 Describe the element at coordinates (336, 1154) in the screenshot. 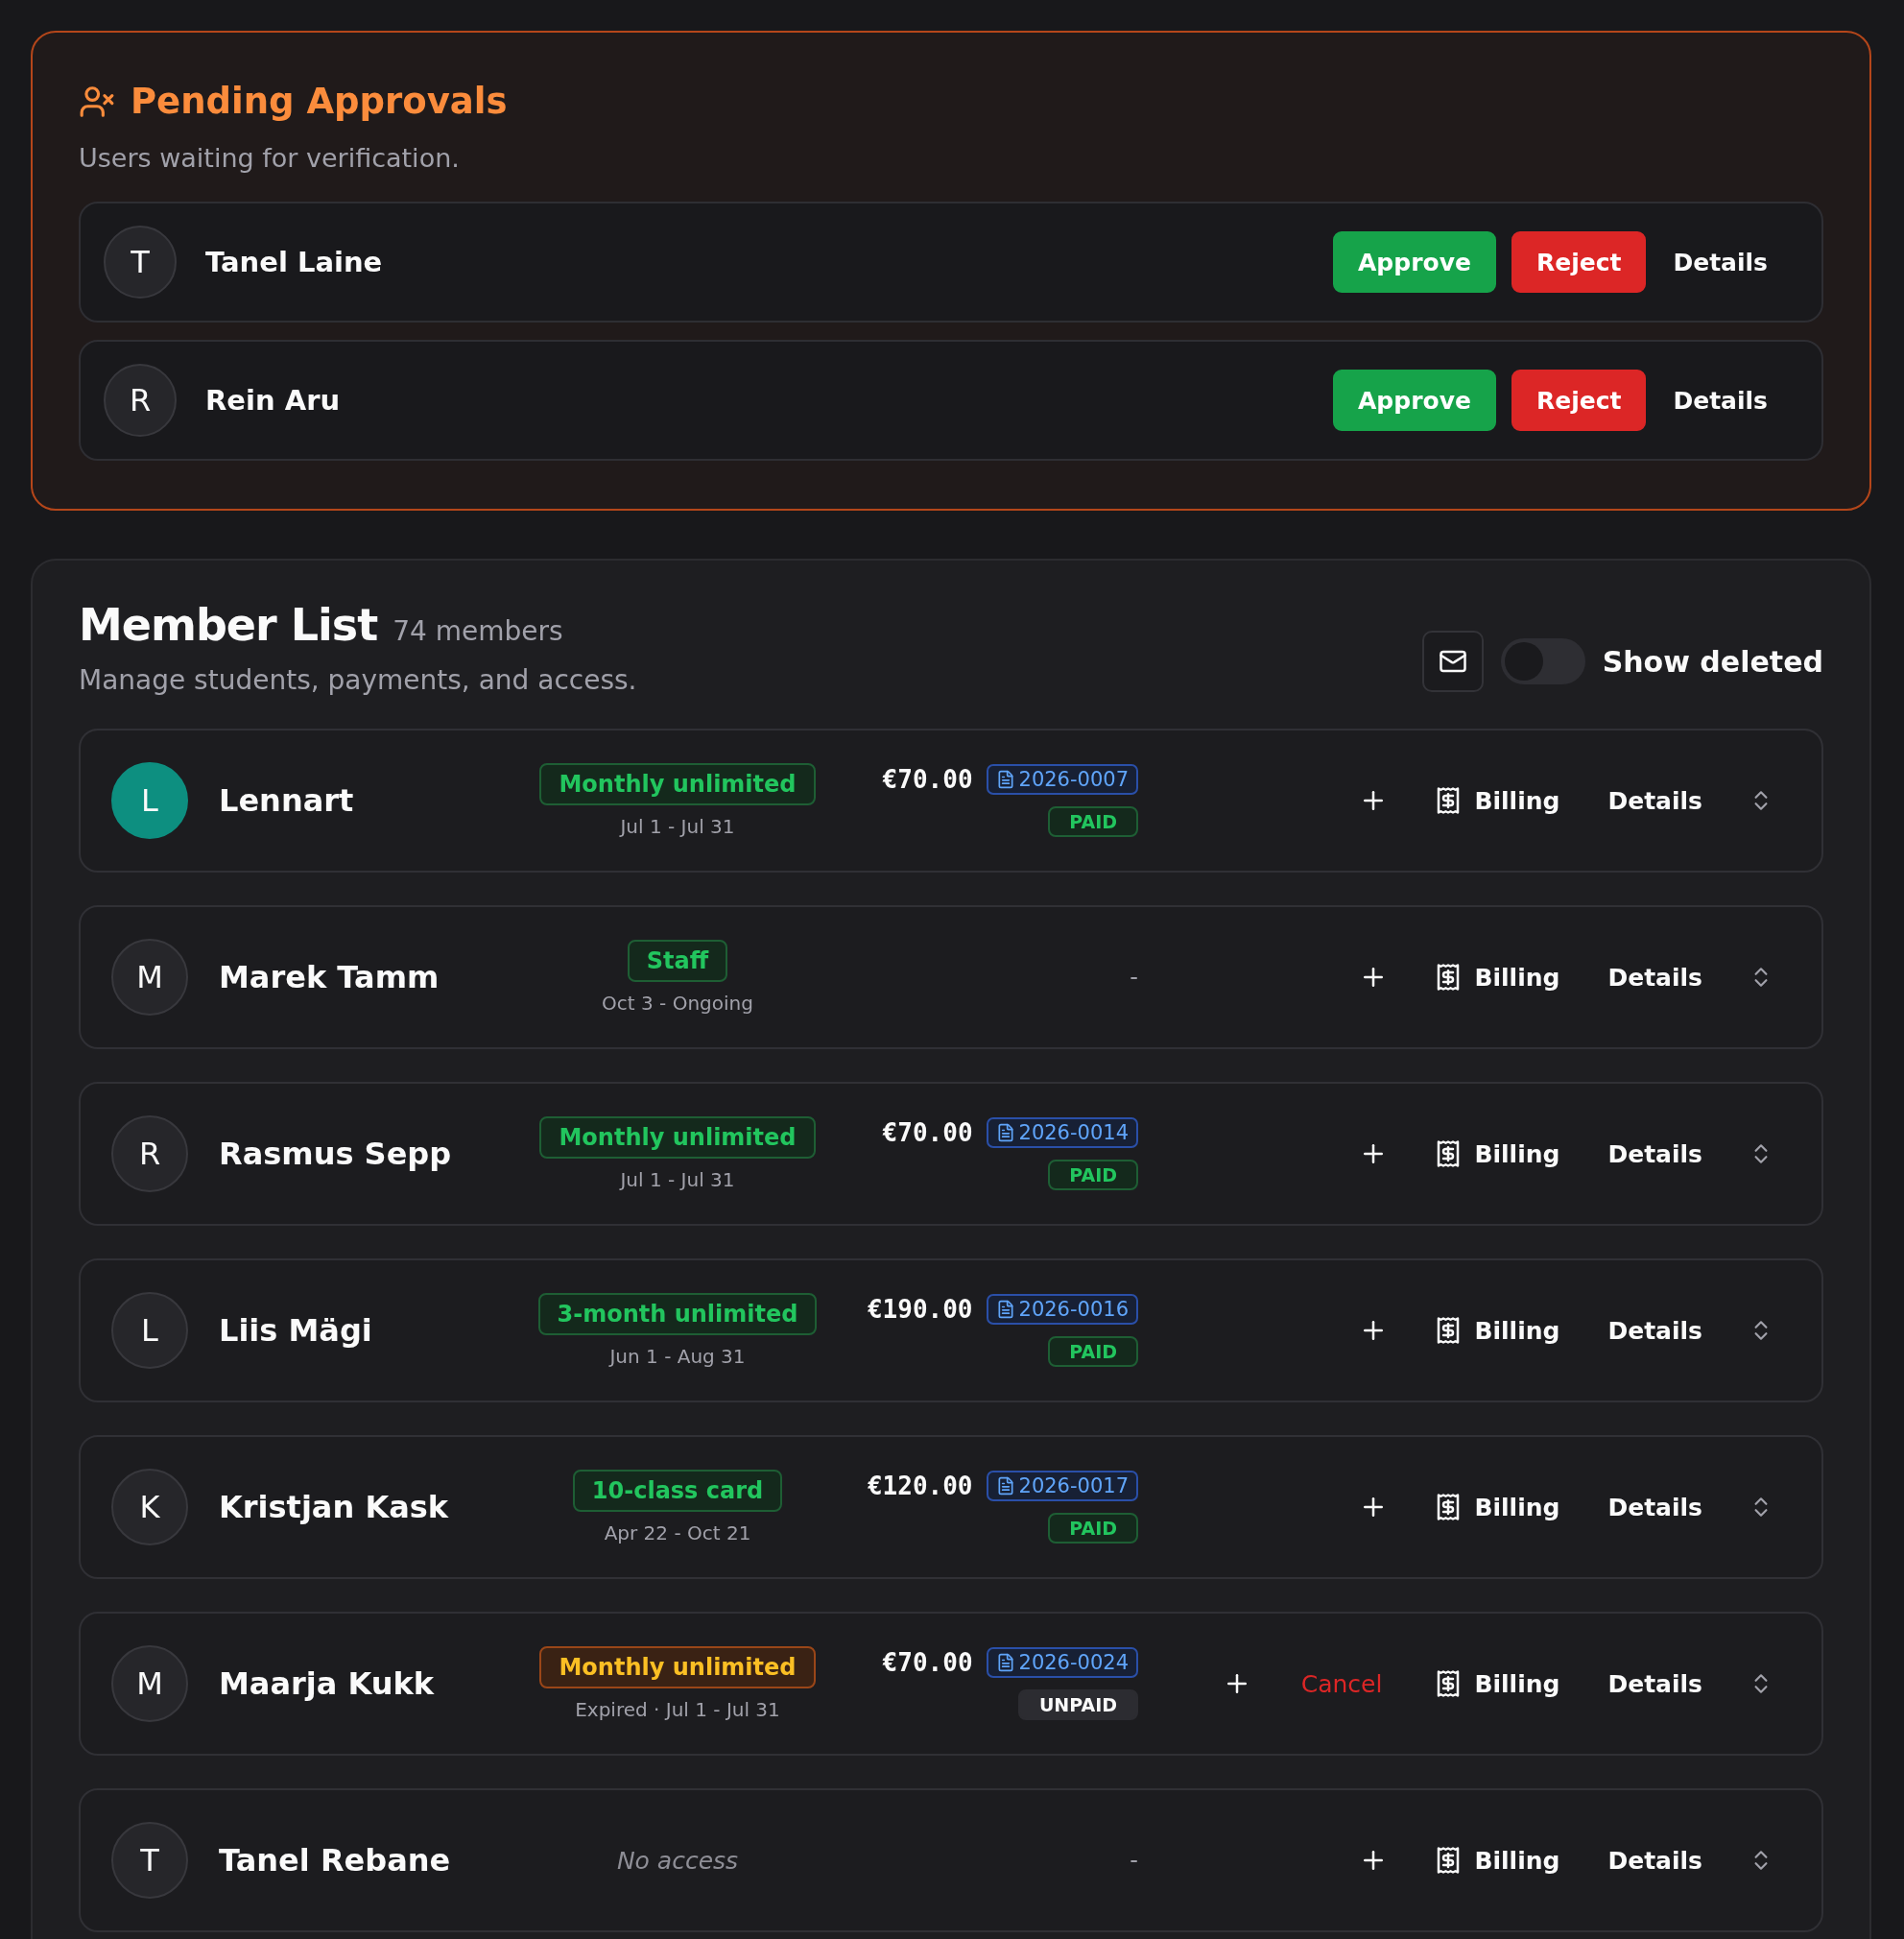

I see `member-name: Rasmus Sepp` at that location.